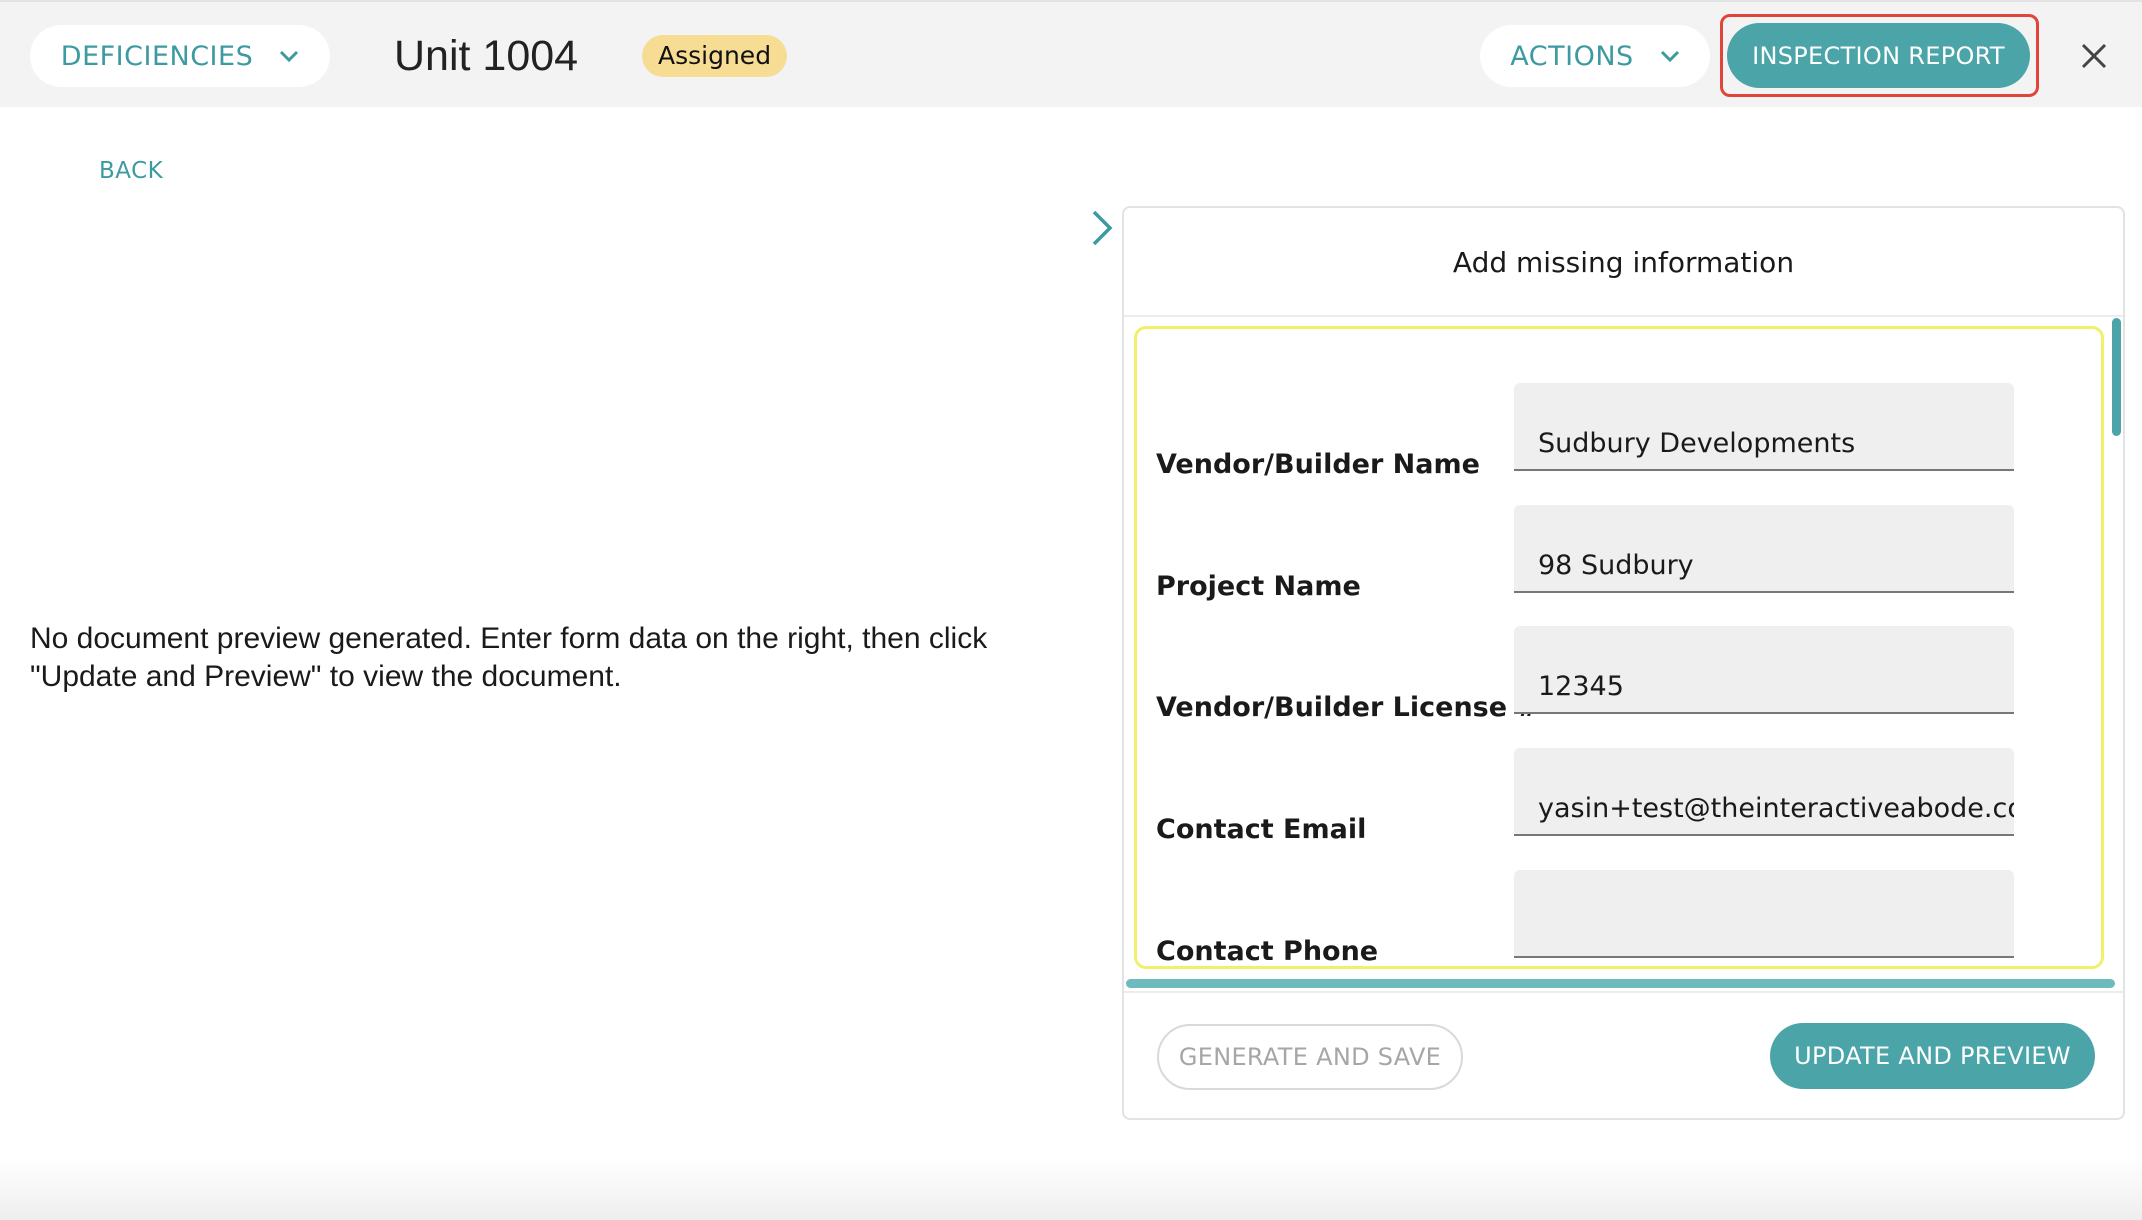  I want to click on project-name-input: 98 Sudbury, so click(1764, 549).